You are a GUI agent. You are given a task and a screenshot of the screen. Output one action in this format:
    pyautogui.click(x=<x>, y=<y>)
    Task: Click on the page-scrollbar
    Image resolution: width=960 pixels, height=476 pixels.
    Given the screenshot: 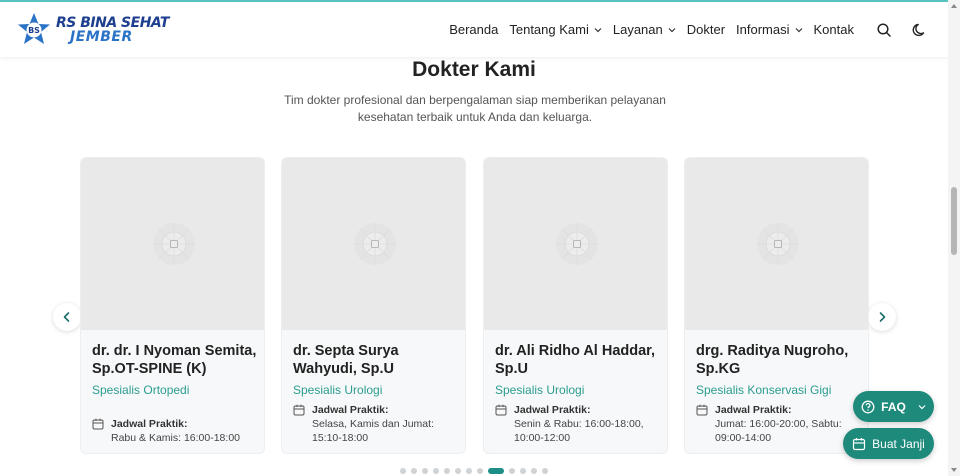 What is the action you would take?
    pyautogui.click(x=954, y=238)
    